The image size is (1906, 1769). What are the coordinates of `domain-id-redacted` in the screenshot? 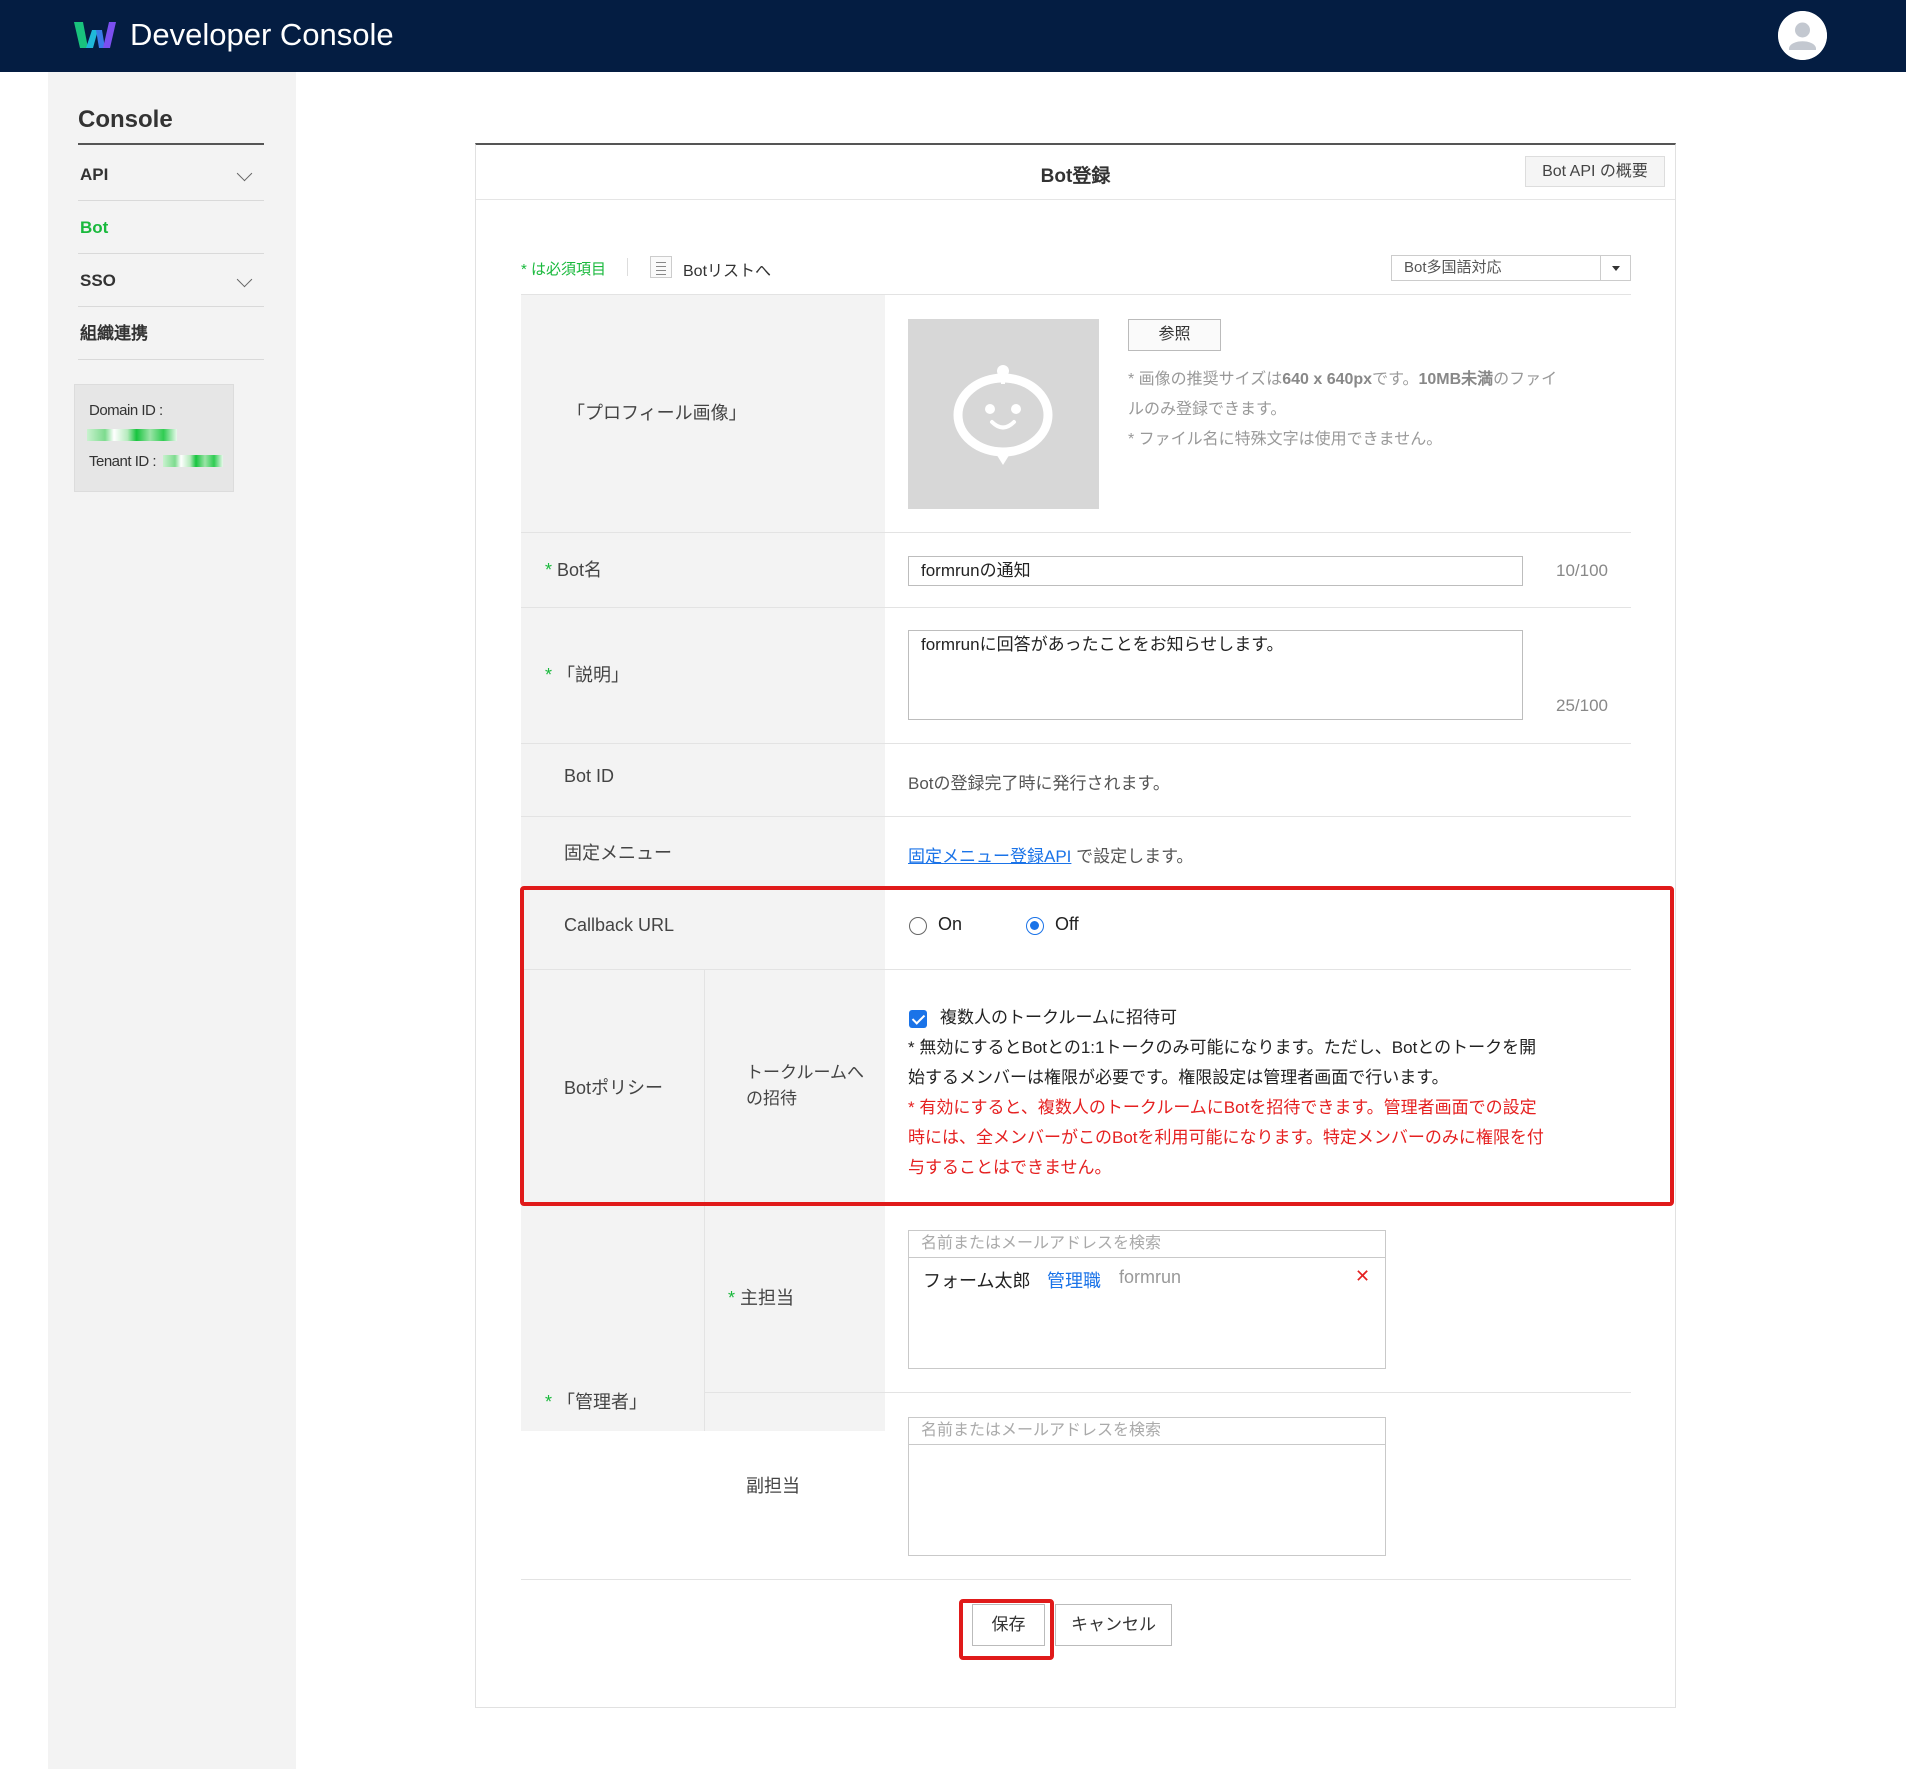 It's located at (132, 435).